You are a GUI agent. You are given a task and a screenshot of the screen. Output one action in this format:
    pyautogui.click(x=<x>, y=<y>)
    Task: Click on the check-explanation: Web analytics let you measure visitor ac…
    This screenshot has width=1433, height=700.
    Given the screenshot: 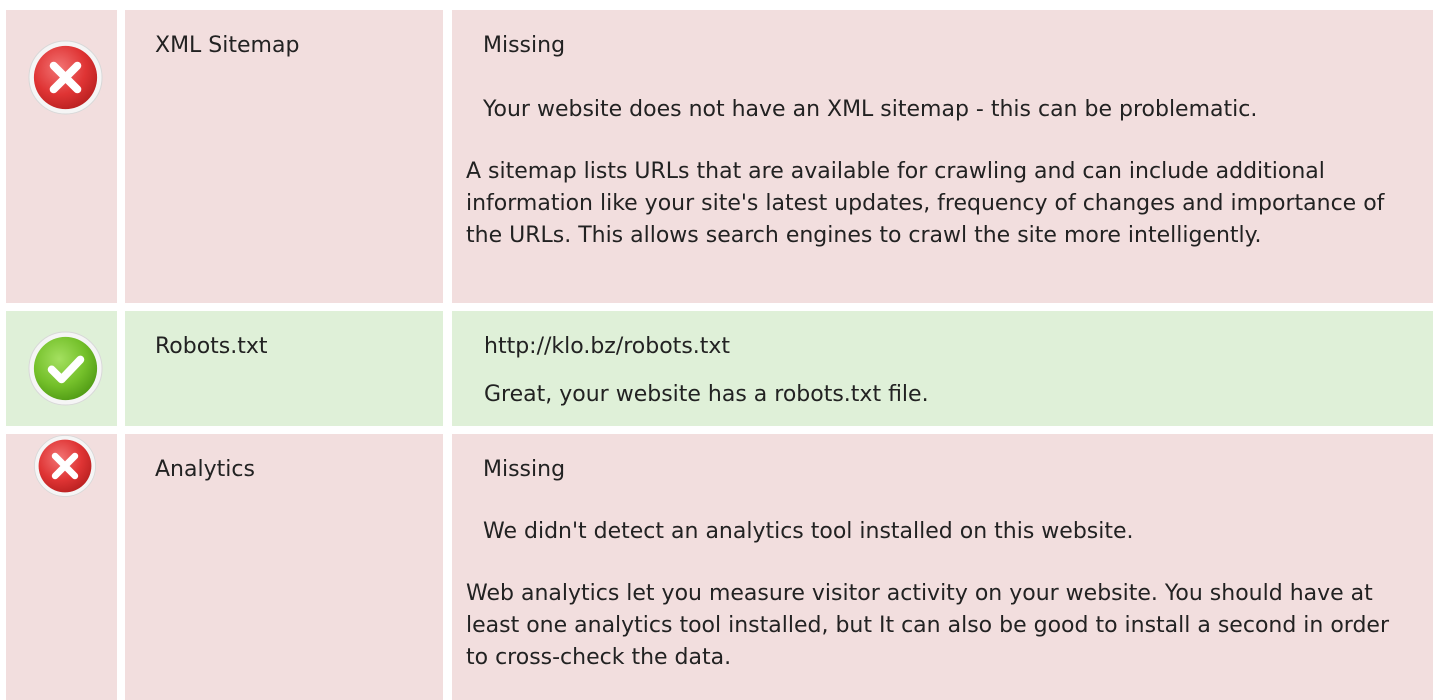 What is the action you would take?
    pyautogui.click(x=928, y=625)
    